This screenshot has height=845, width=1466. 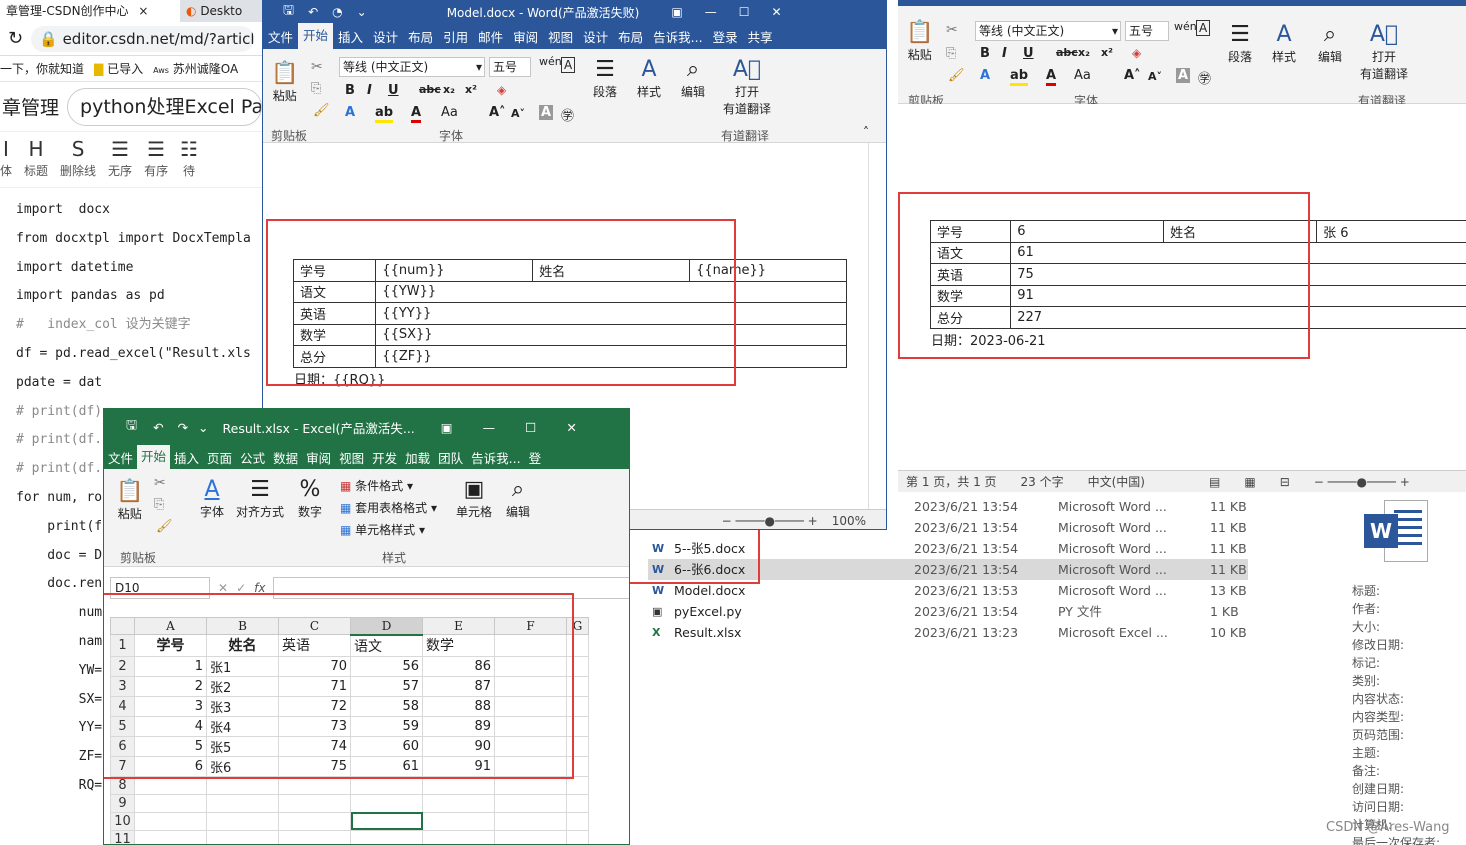 What do you see at coordinates (242, 766) in the screenshot?
I see `grid-cell: 张6` at bounding box center [242, 766].